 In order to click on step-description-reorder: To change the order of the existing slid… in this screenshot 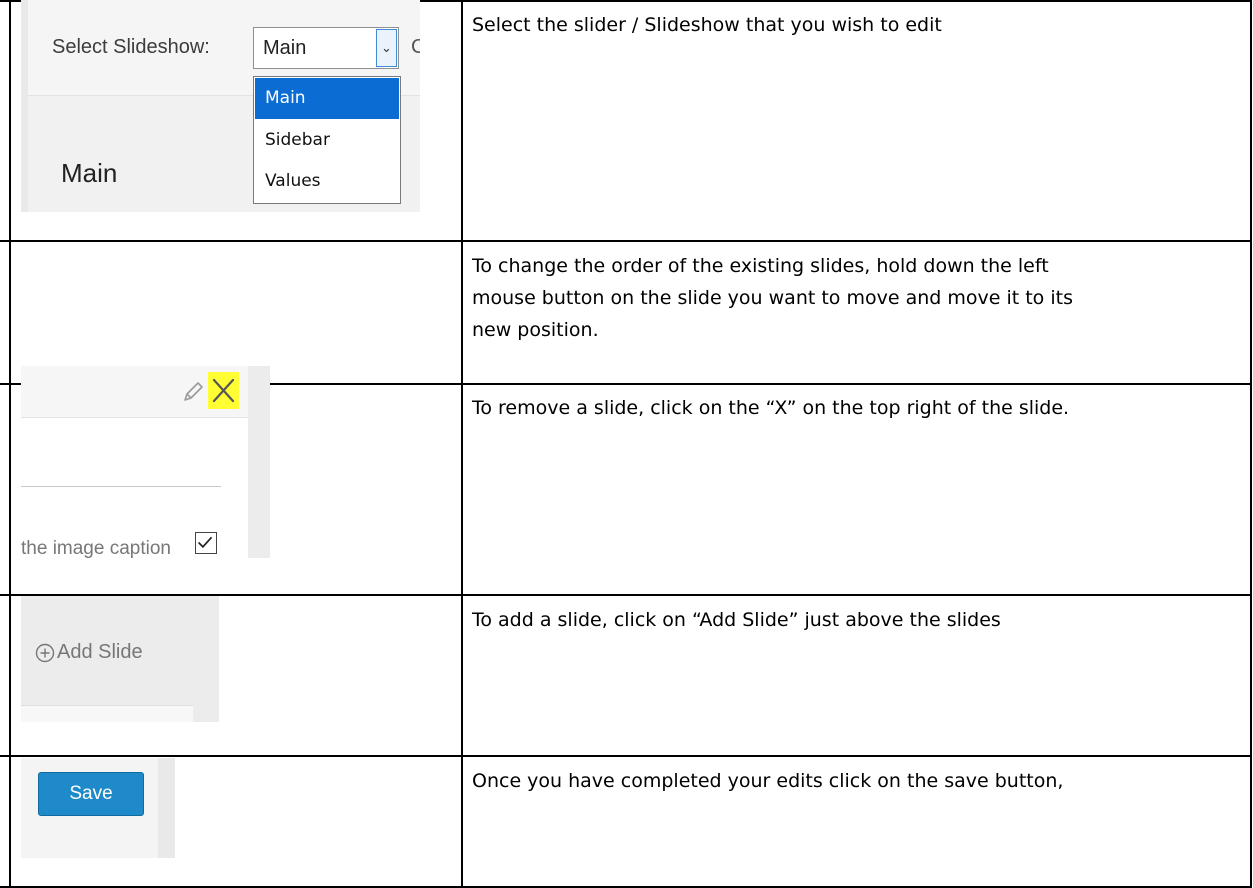, I will do `click(772, 298)`.